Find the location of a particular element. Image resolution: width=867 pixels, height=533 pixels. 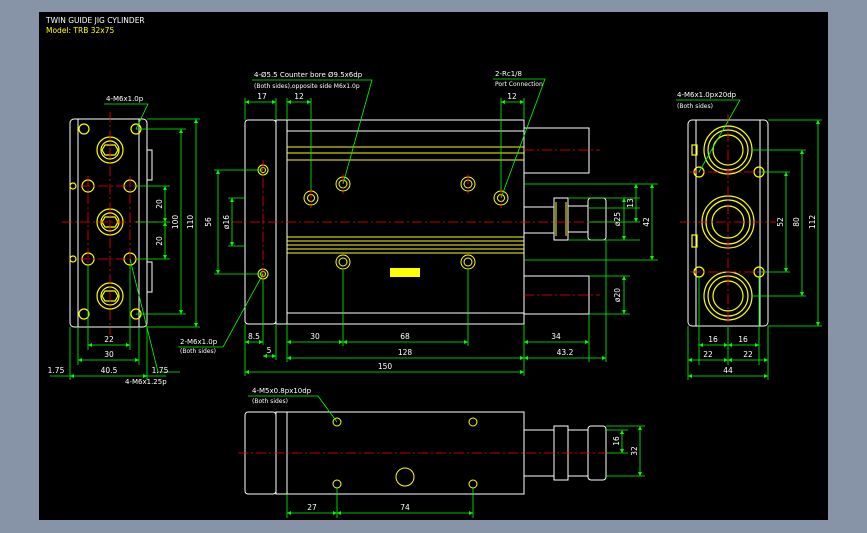

dim-74: 74 is located at coordinates (405, 507).